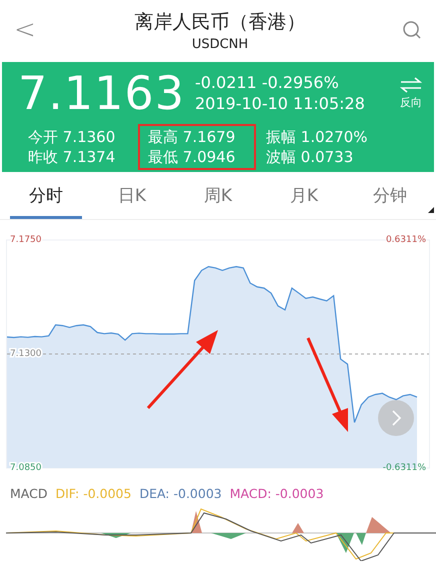 This screenshot has width=436, height=576. Describe the element at coordinates (26, 354) in the screenshot. I see `axis-label: 7.1300` at that location.